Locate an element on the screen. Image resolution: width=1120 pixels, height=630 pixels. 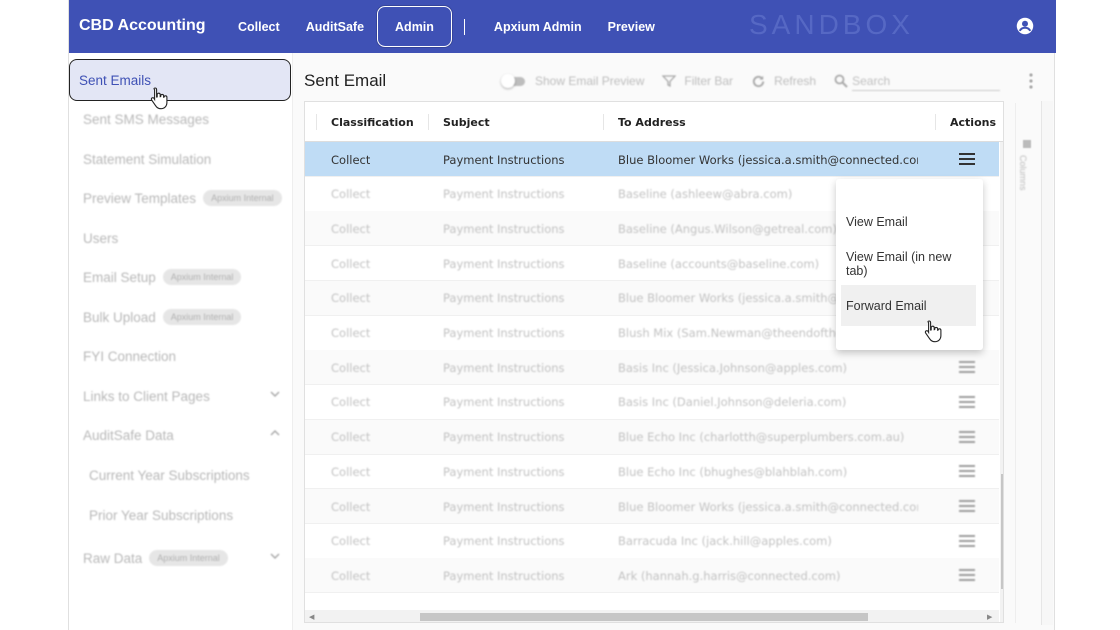
column-header-classification: Classification is located at coordinates (372, 122).